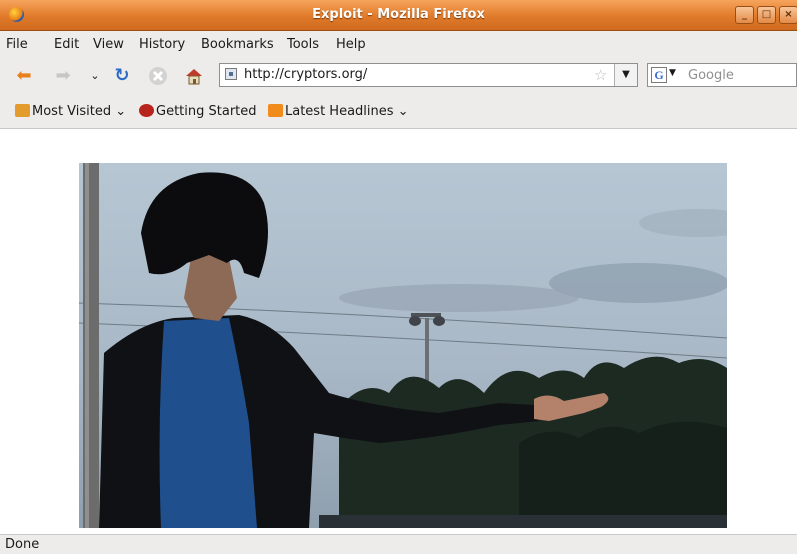 The image size is (797, 554). Describe the element at coordinates (600, 75) in the screenshot. I see `bookmark-star-icon: ☆` at that location.